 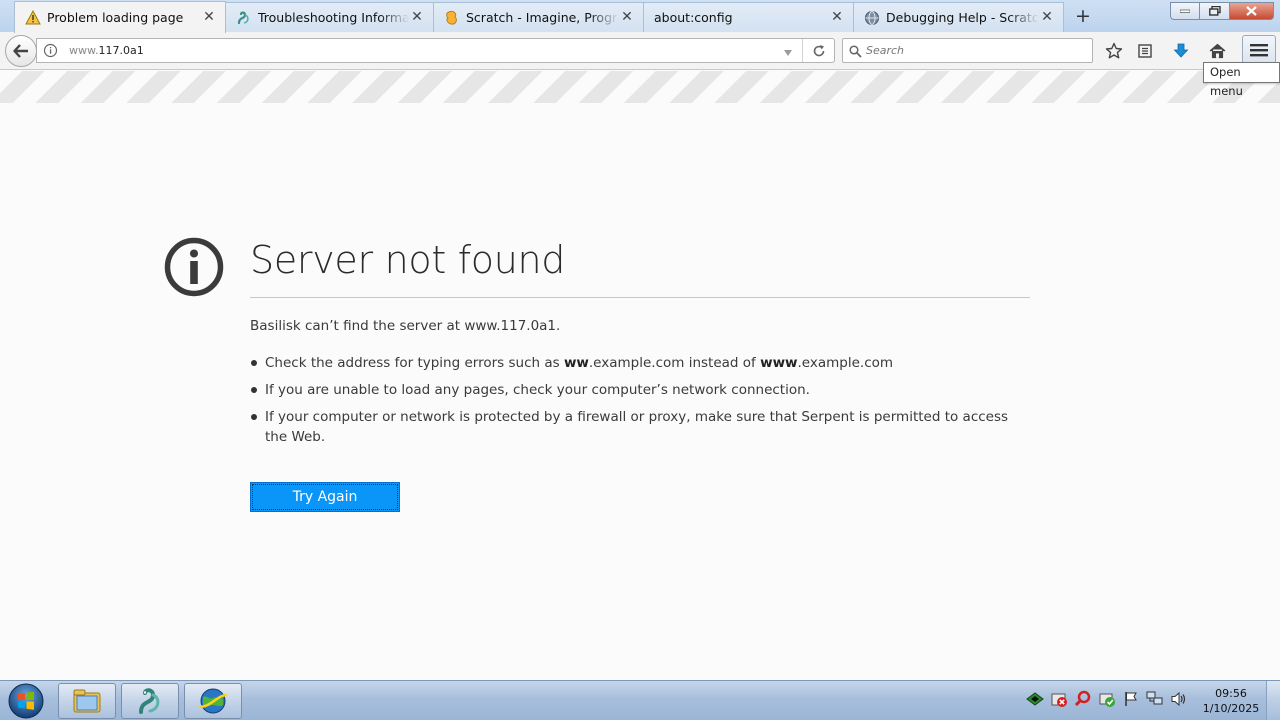 I want to click on tab-problem-loading: Problem loading page ✕, so click(x=120, y=17).